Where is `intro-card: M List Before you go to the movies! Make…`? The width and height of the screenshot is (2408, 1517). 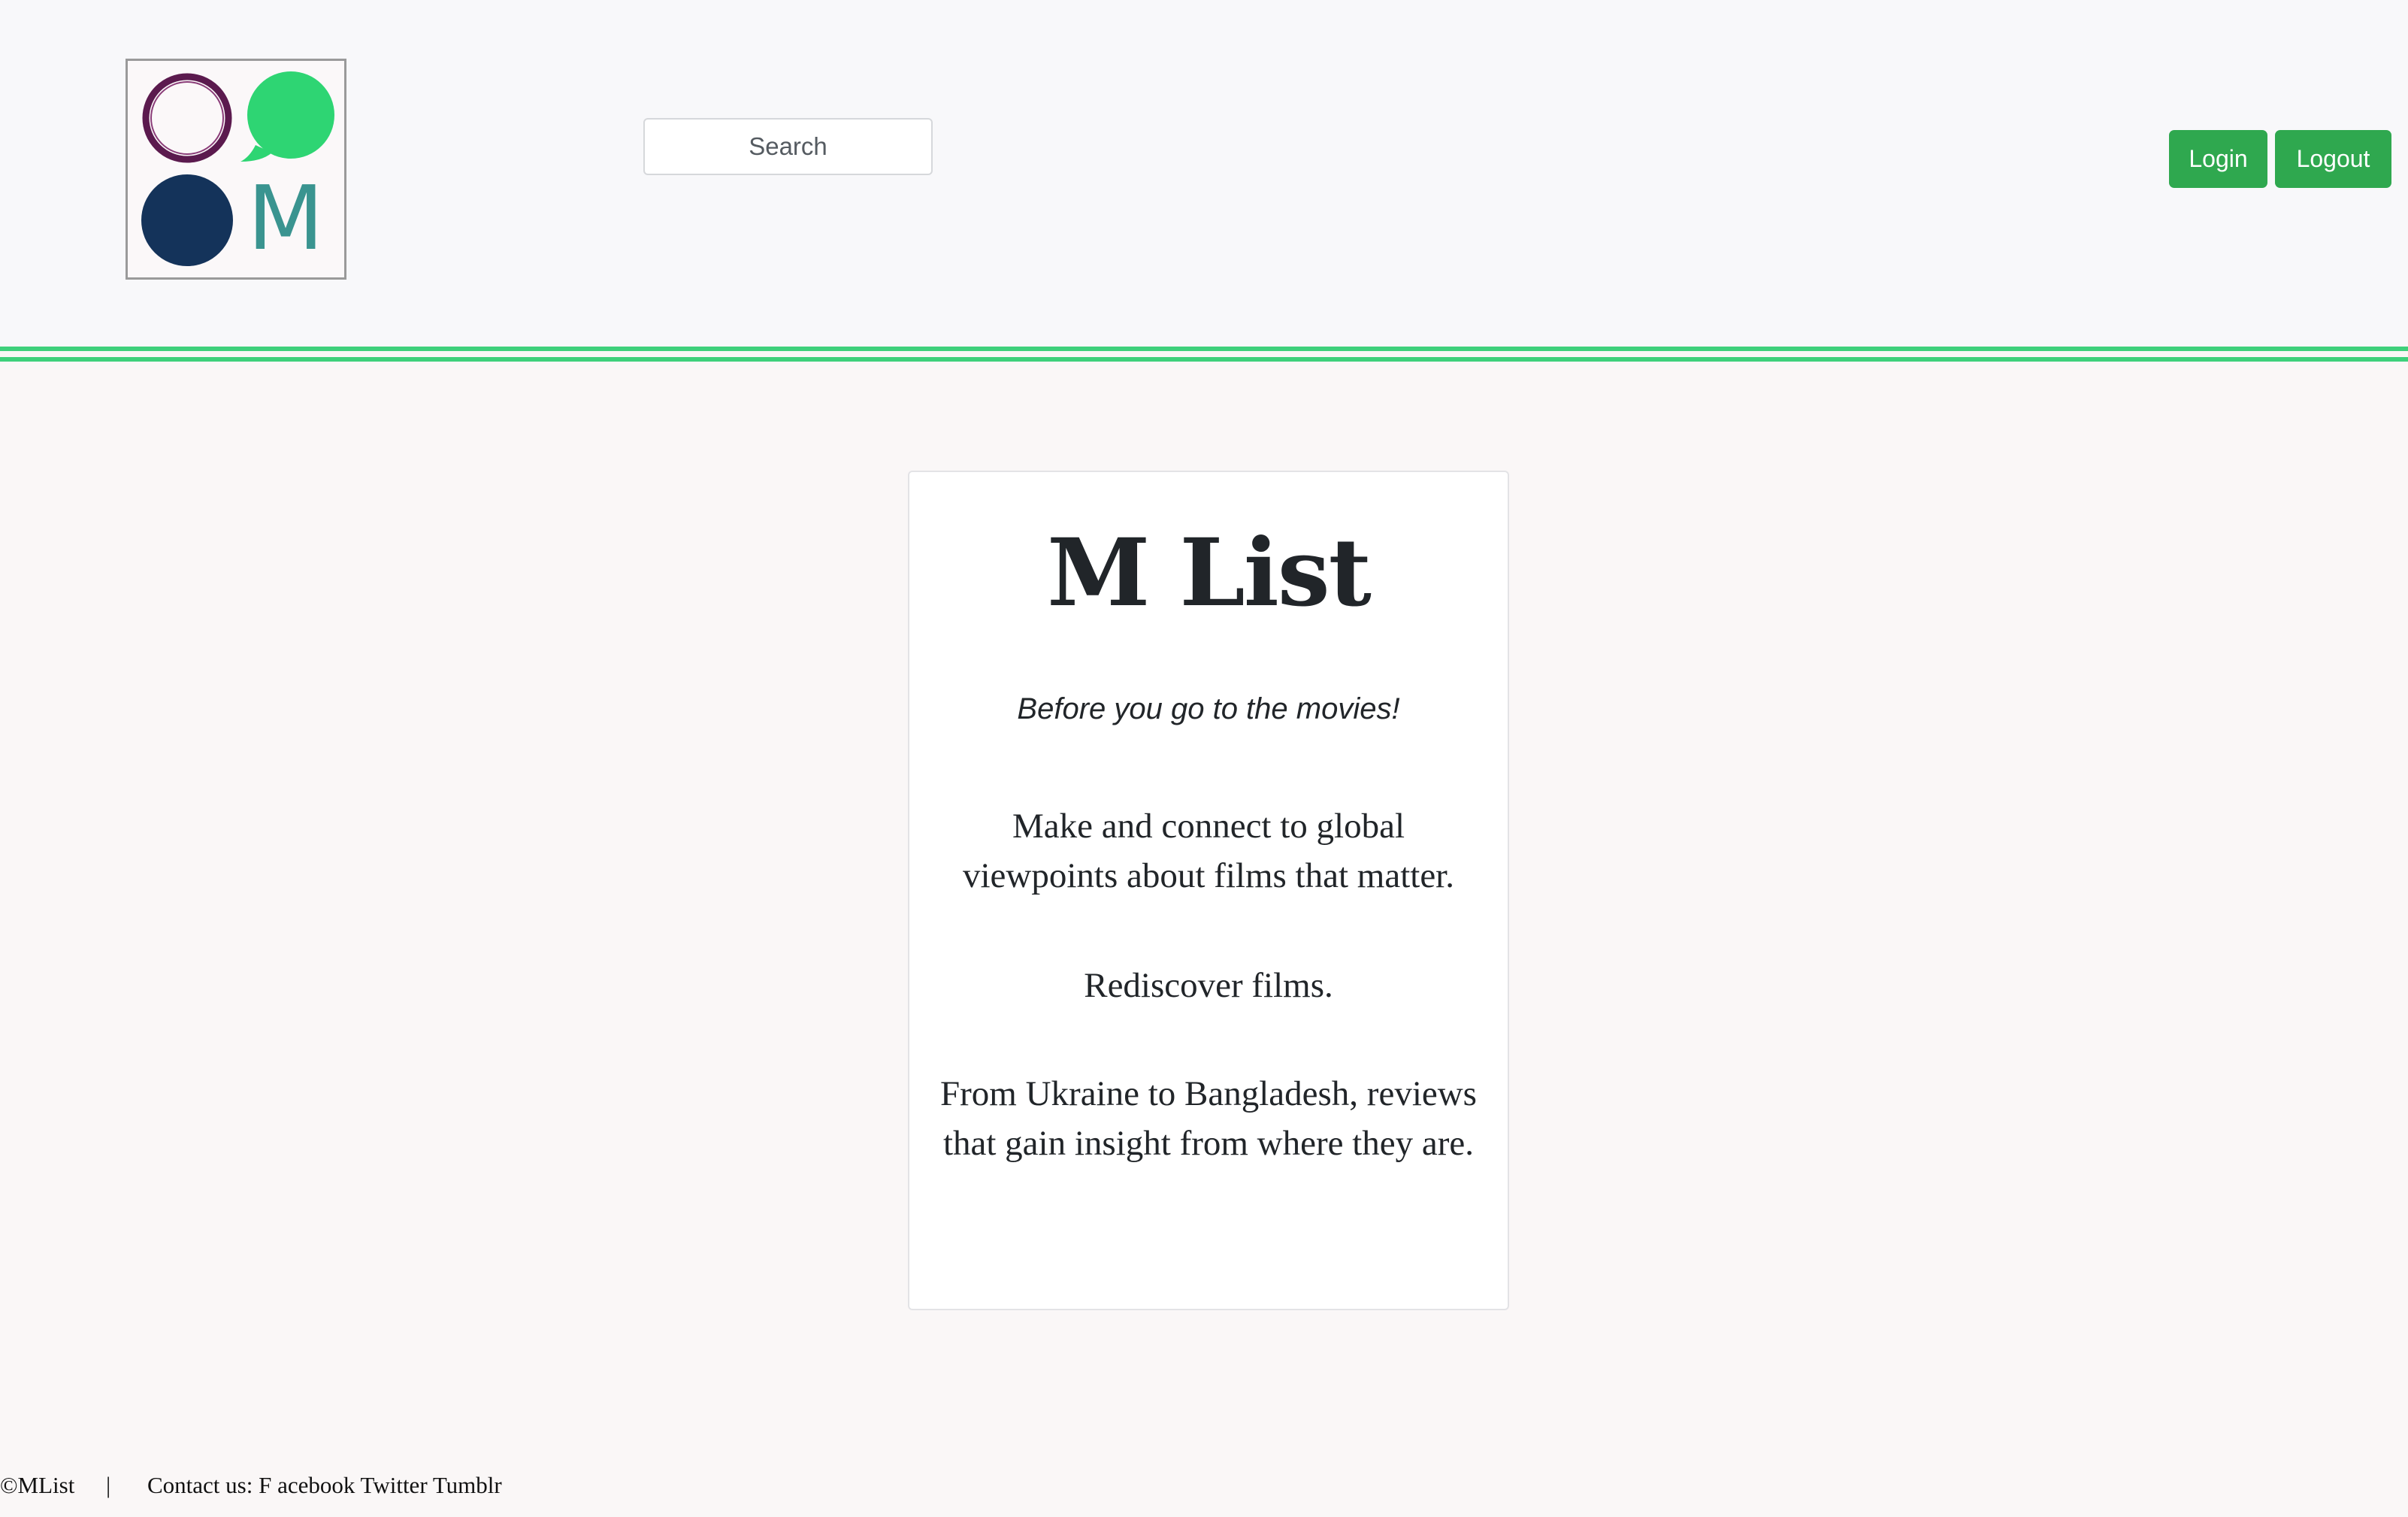
intro-card: M List Before you go to the movies! Make… is located at coordinates (1208, 890).